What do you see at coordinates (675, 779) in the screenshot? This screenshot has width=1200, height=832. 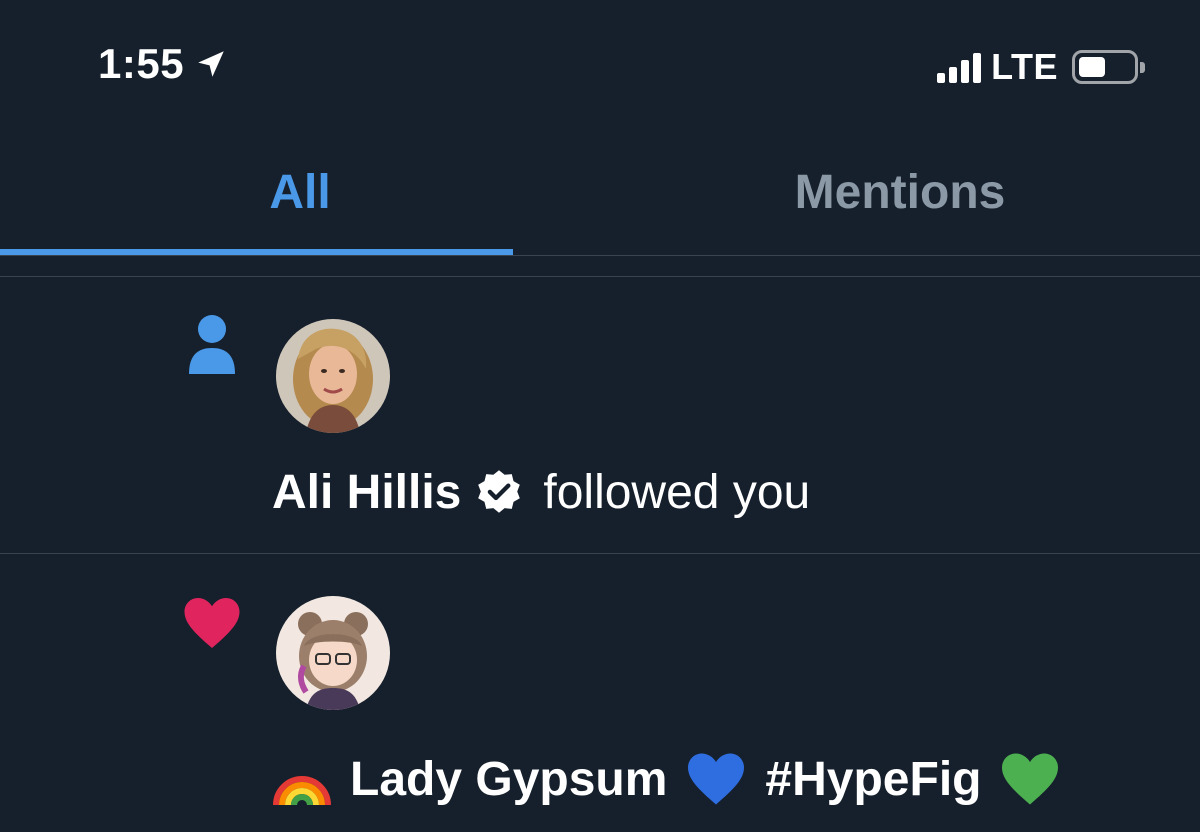 I see `notification-text: Lady Gypsum #HypeFig` at bounding box center [675, 779].